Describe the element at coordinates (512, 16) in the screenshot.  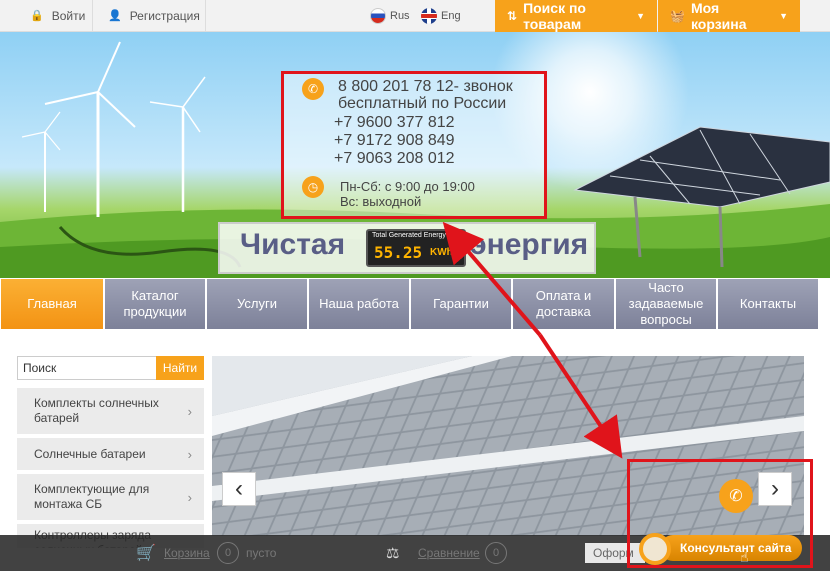
I see `search-products-icon: ⇅` at that location.